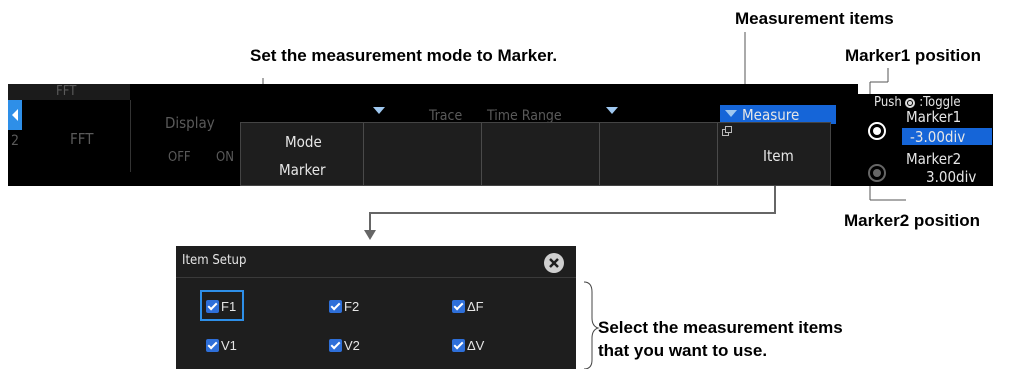 The height and width of the screenshot is (369, 1021). I want to click on marker2-knob-icon, so click(877, 173).